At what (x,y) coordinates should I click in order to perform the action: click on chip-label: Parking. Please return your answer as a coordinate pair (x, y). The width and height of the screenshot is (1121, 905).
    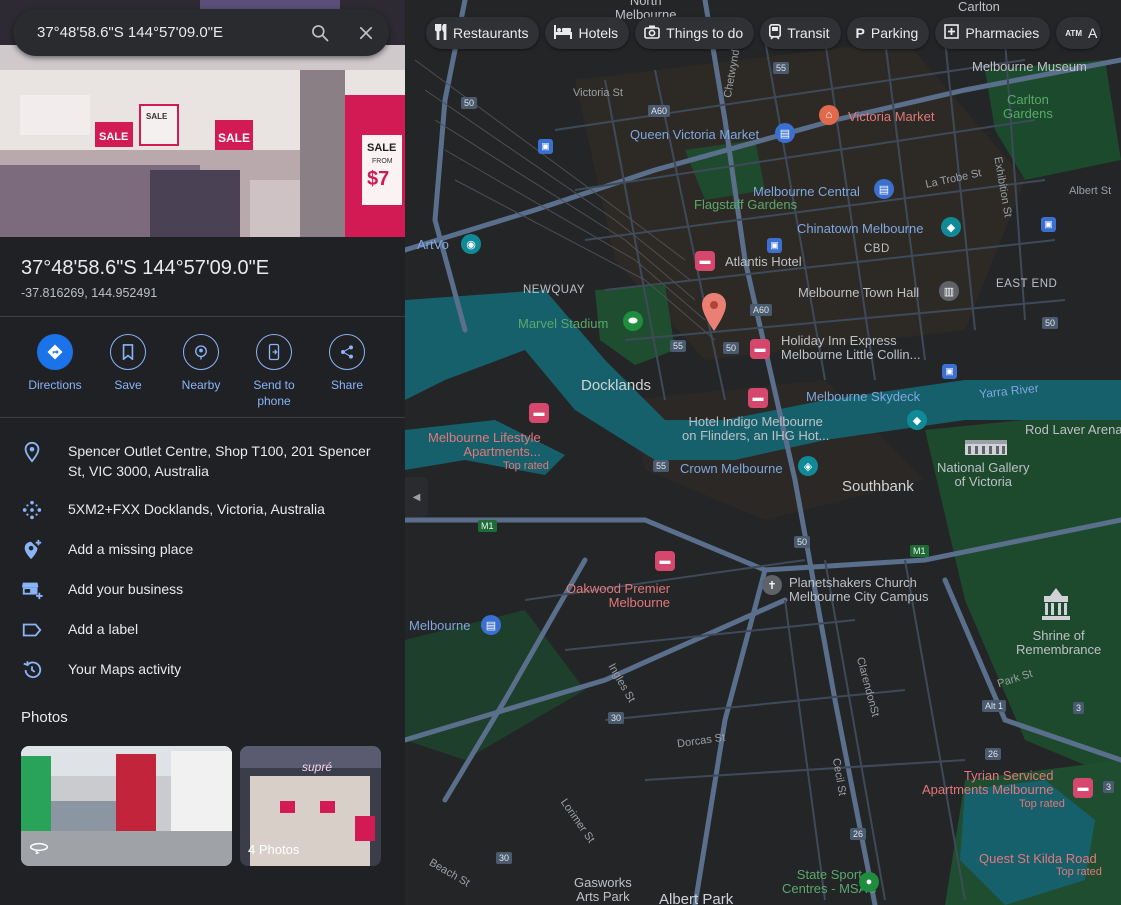
    Looking at the image, I should click on (894, 33).